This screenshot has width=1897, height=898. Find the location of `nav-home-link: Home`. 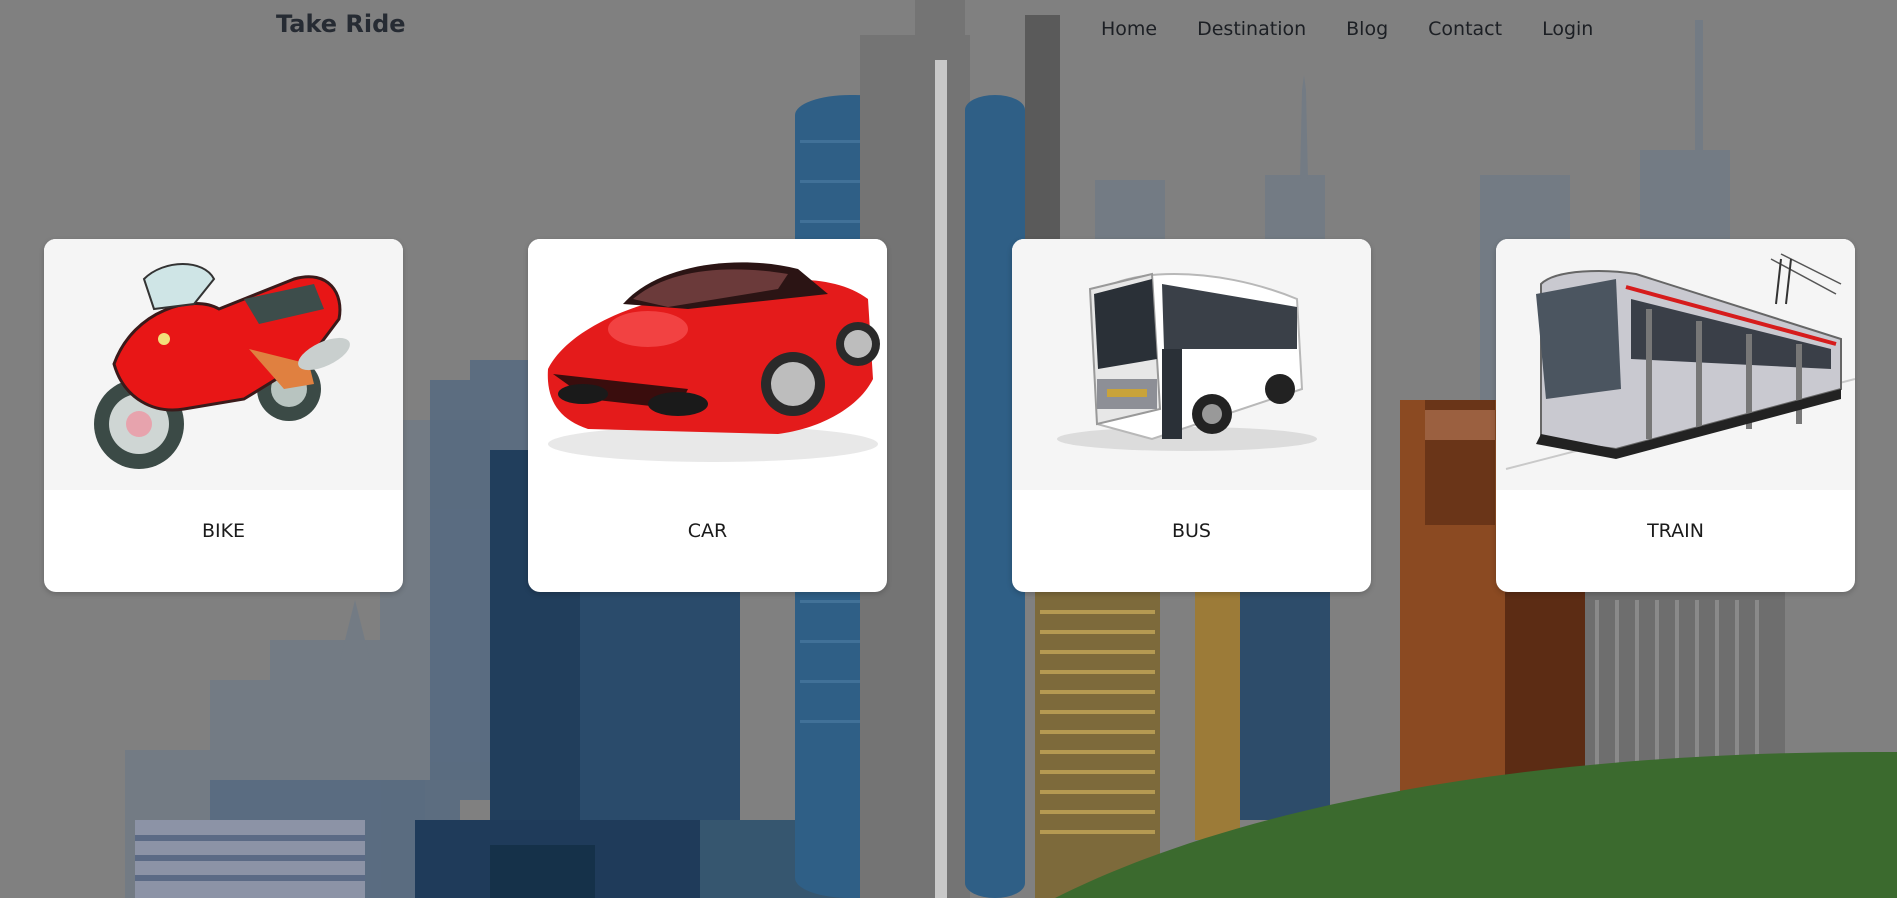

nav-home-link: Home is located at coordinates (1129, 29).